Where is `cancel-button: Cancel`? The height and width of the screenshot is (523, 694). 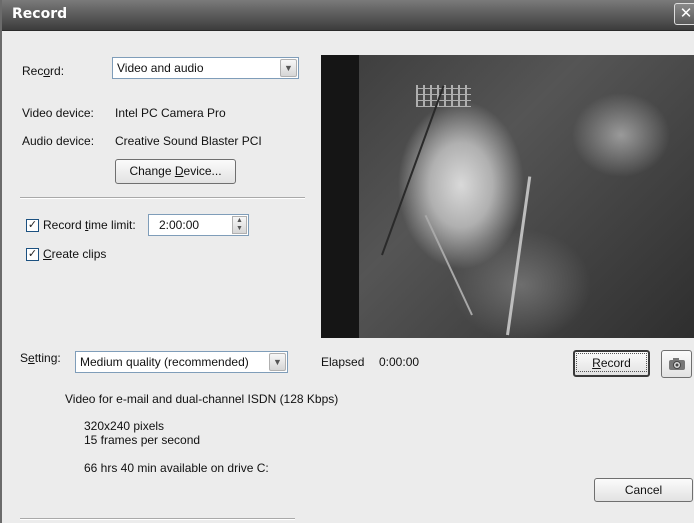
cancel-button: Cancel is located at coordinates (643, 490).